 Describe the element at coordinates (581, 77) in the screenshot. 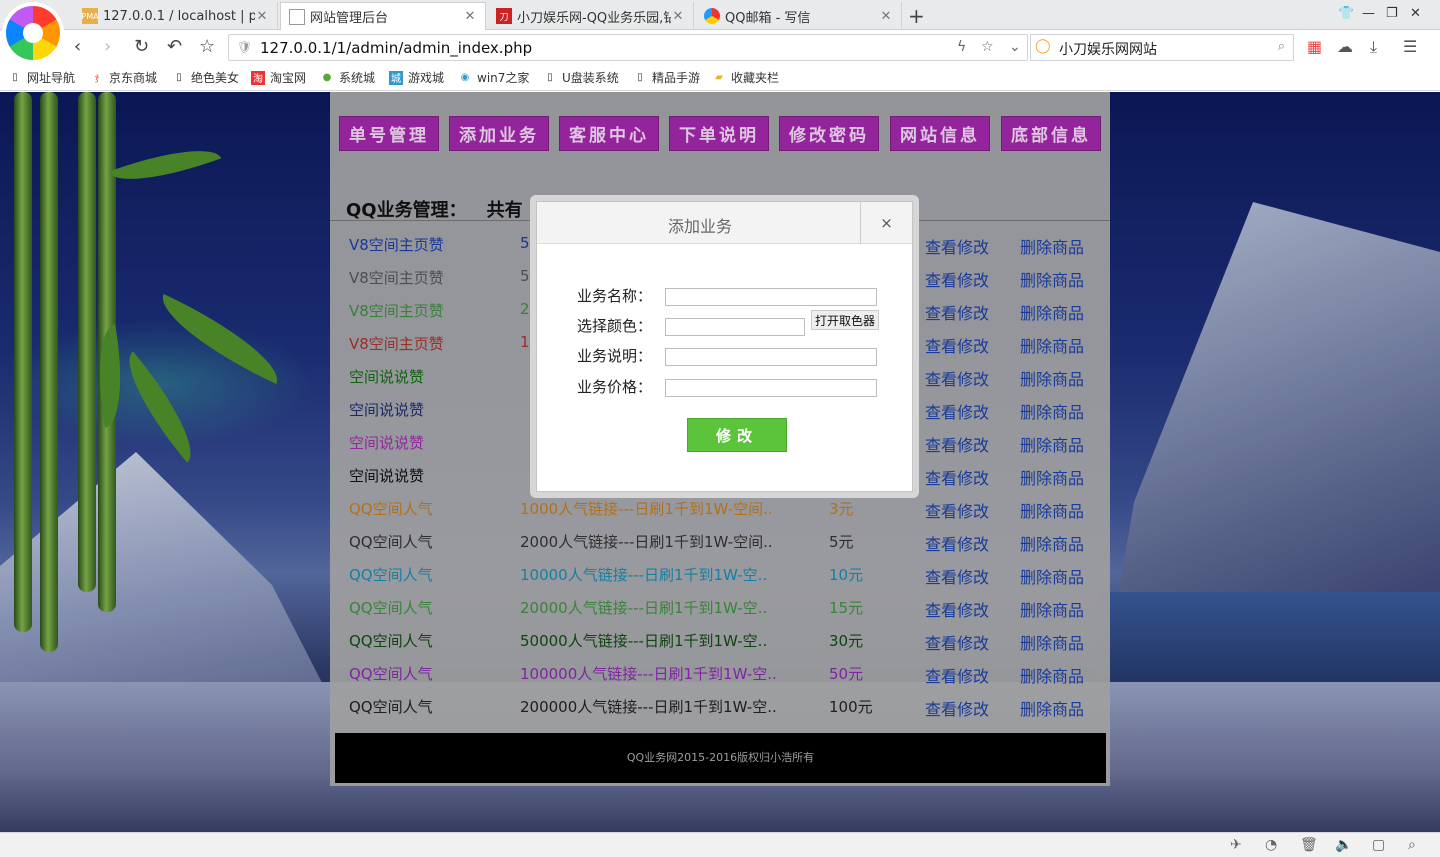

I see `bookmark-item: ▯ U盘装系统` at that location.